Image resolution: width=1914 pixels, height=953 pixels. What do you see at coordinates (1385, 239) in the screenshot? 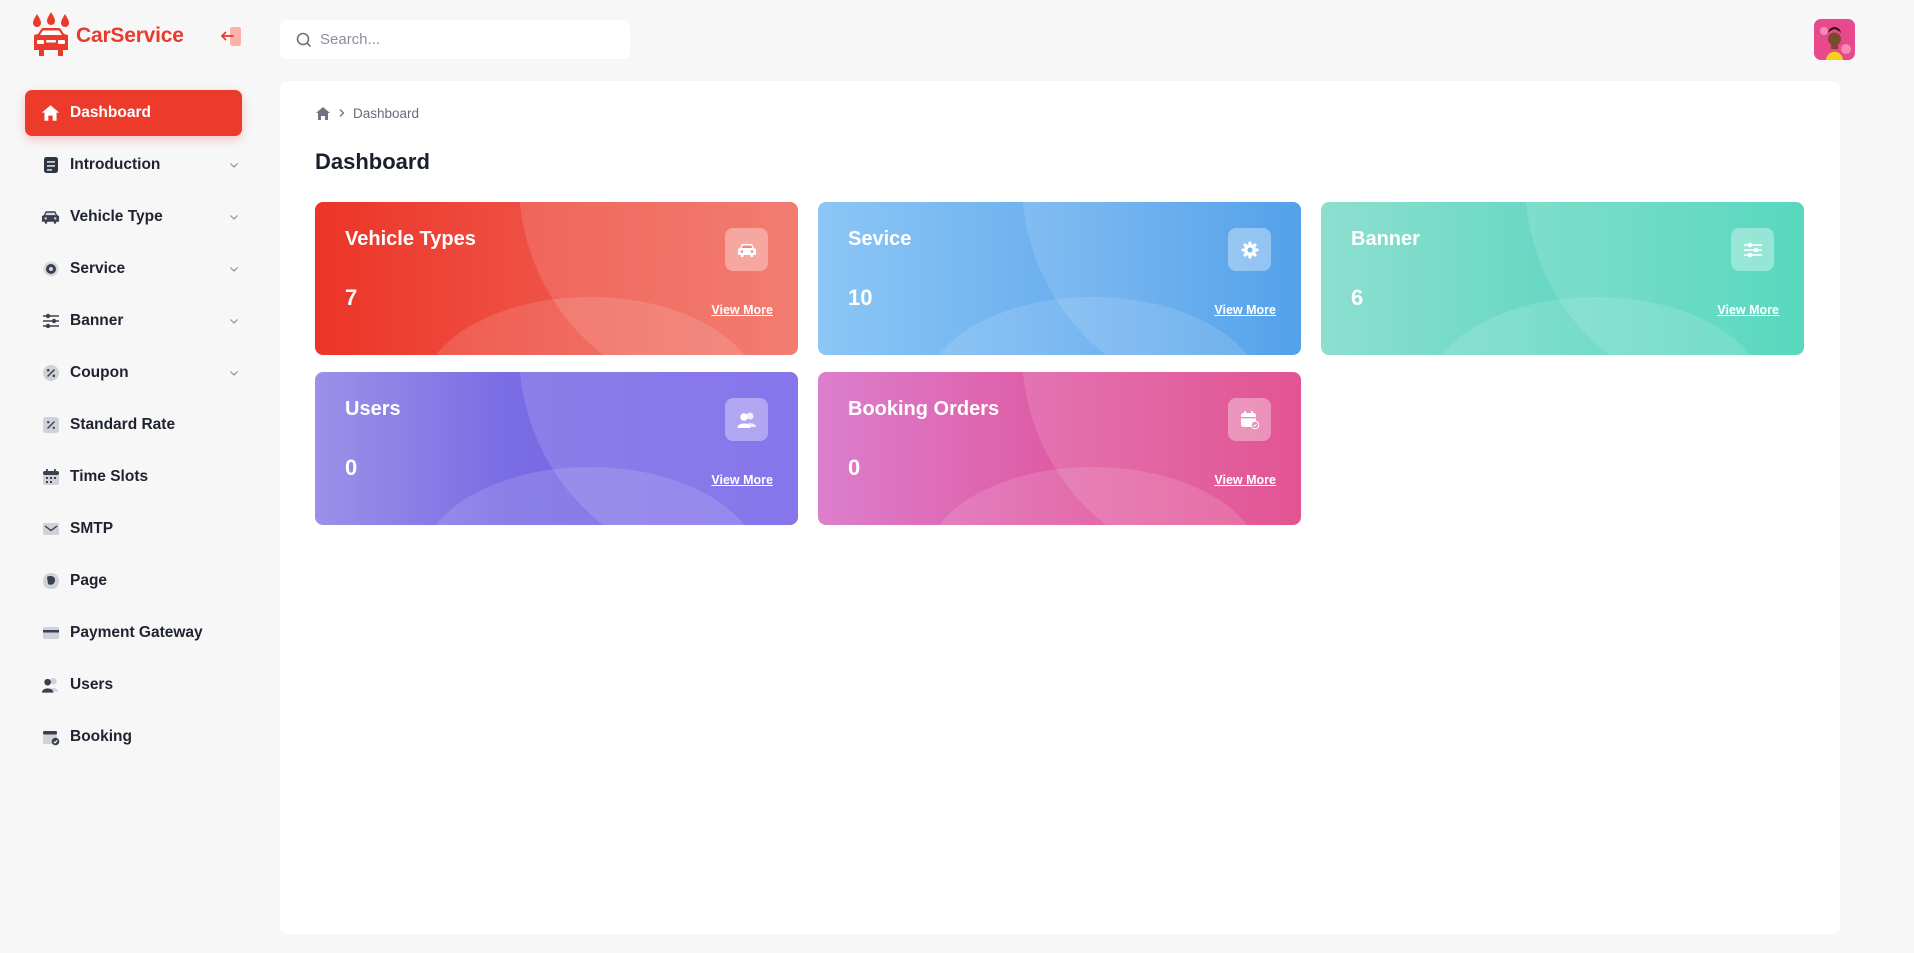
I see `stat-card-title: Banner` at bounding box center [1385, 239].